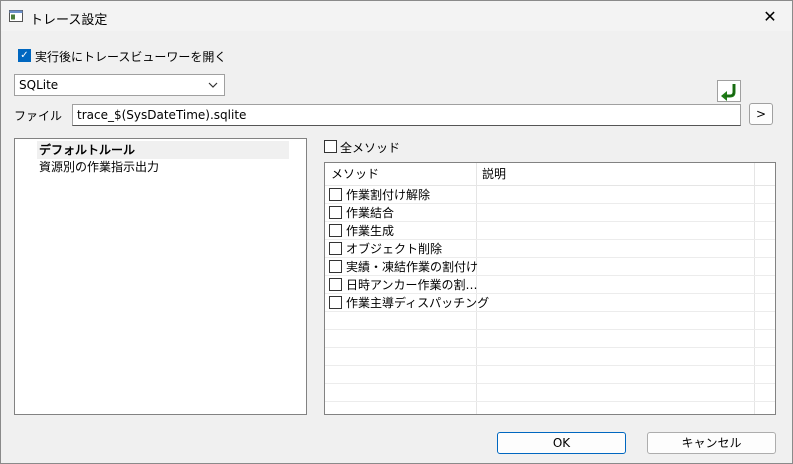 This screenshot has height=464, width=793. I want to click on method-name: オブジェクト削除, so click(394, 249).